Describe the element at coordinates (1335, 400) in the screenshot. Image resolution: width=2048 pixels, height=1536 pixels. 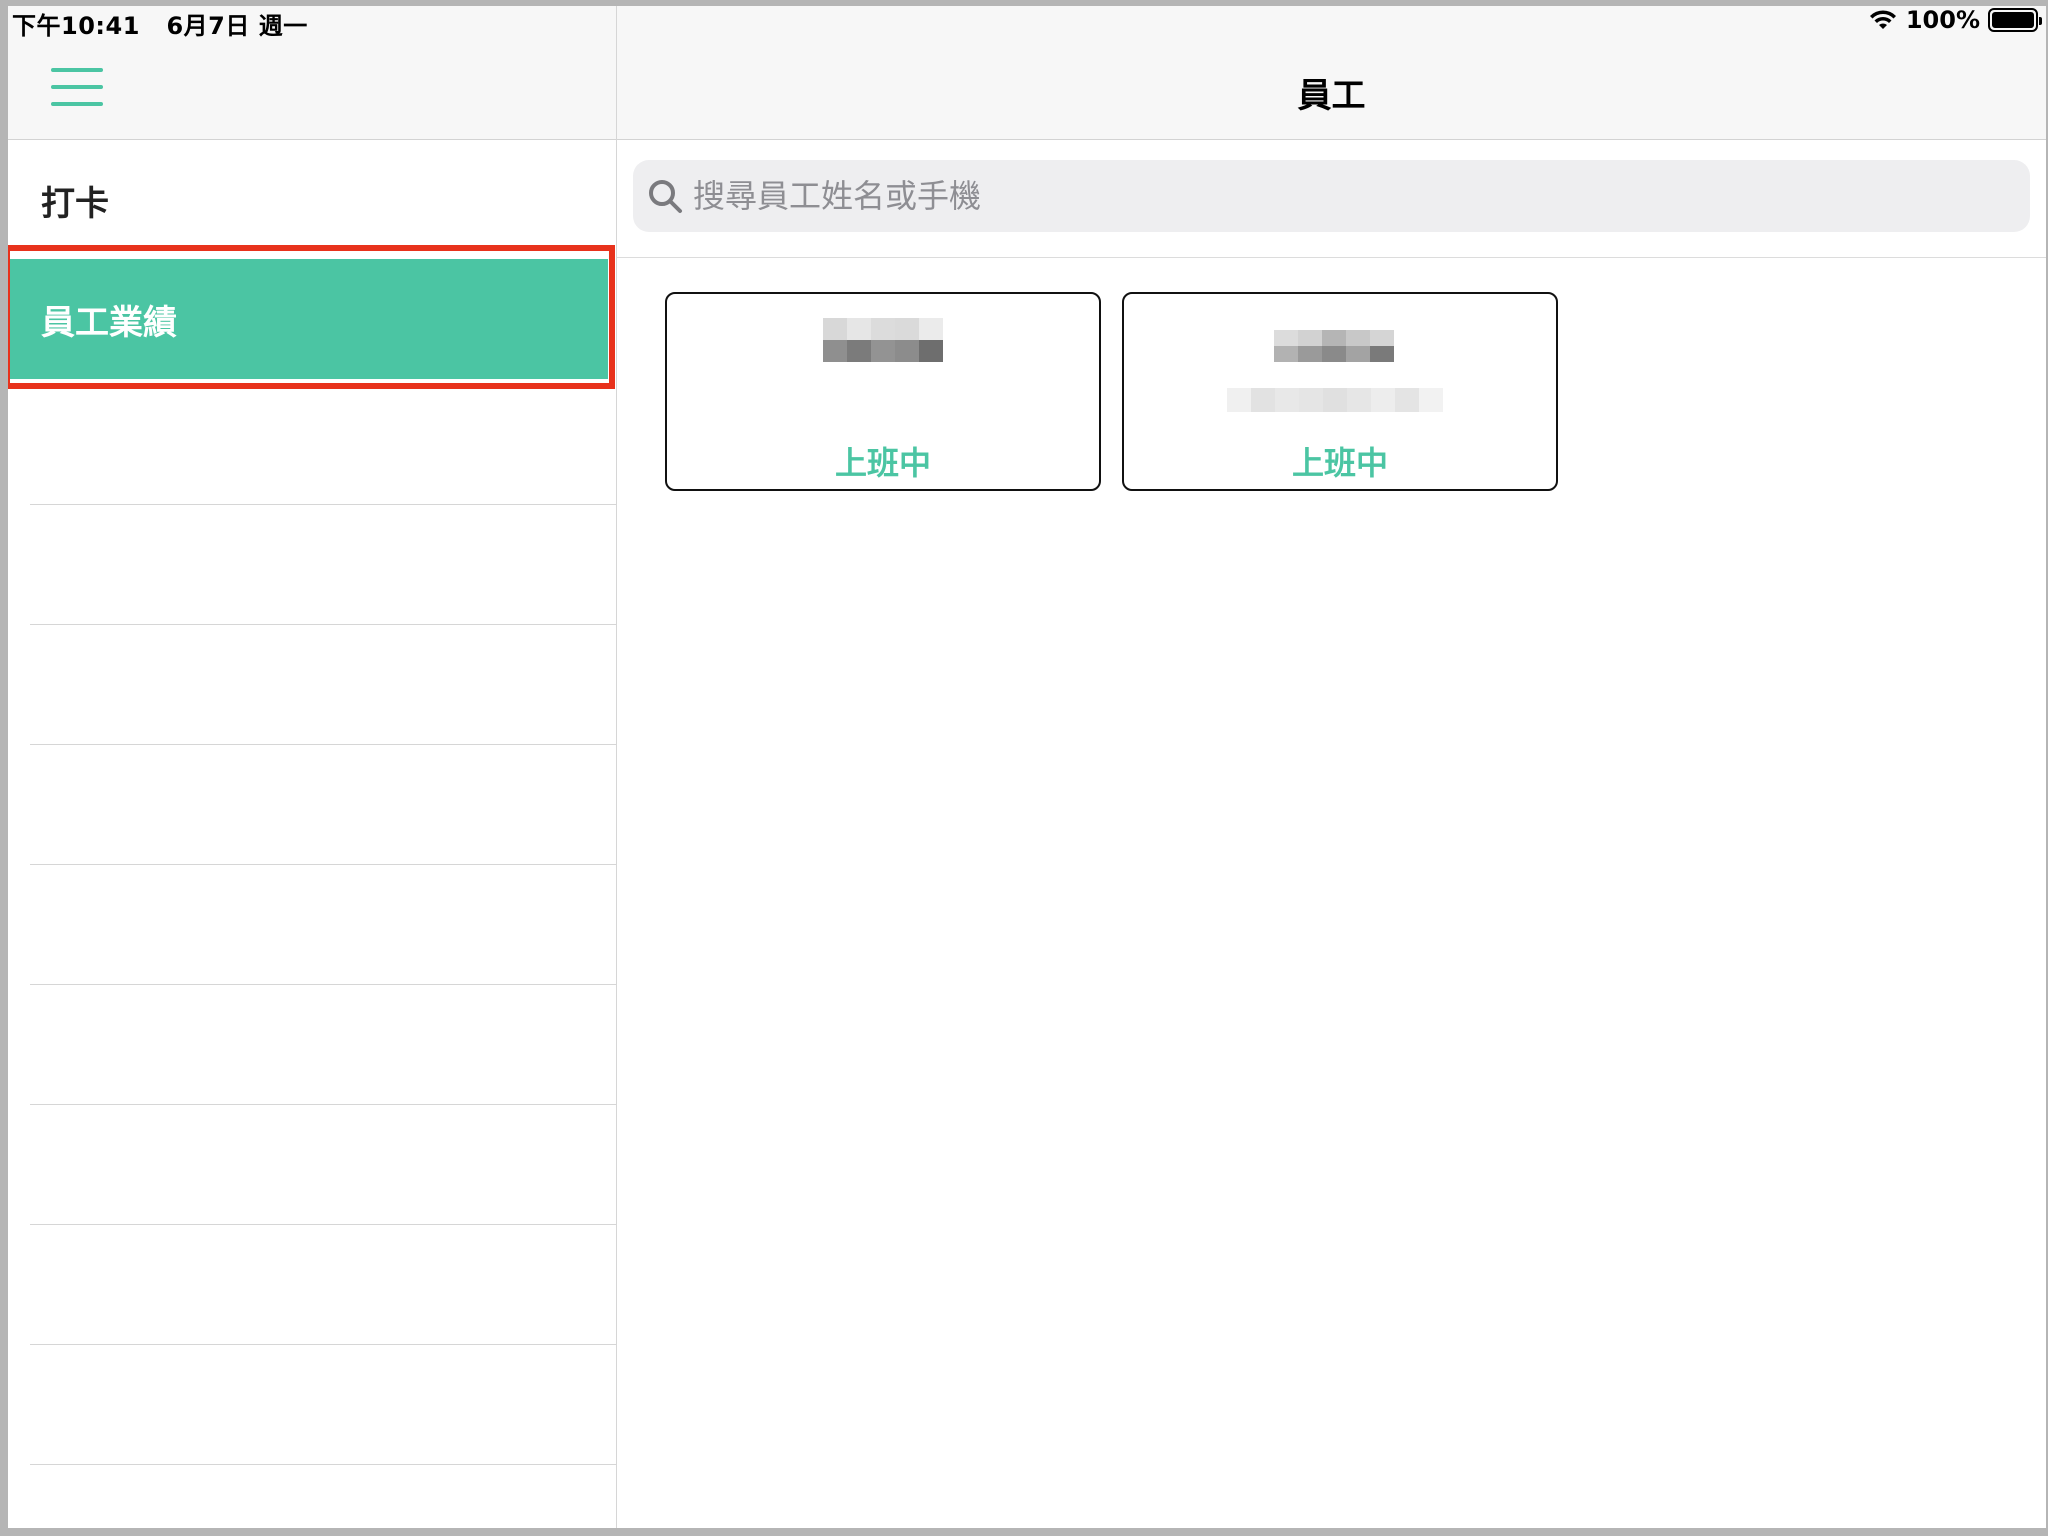
I see `obscured-employee-phone` at that location.